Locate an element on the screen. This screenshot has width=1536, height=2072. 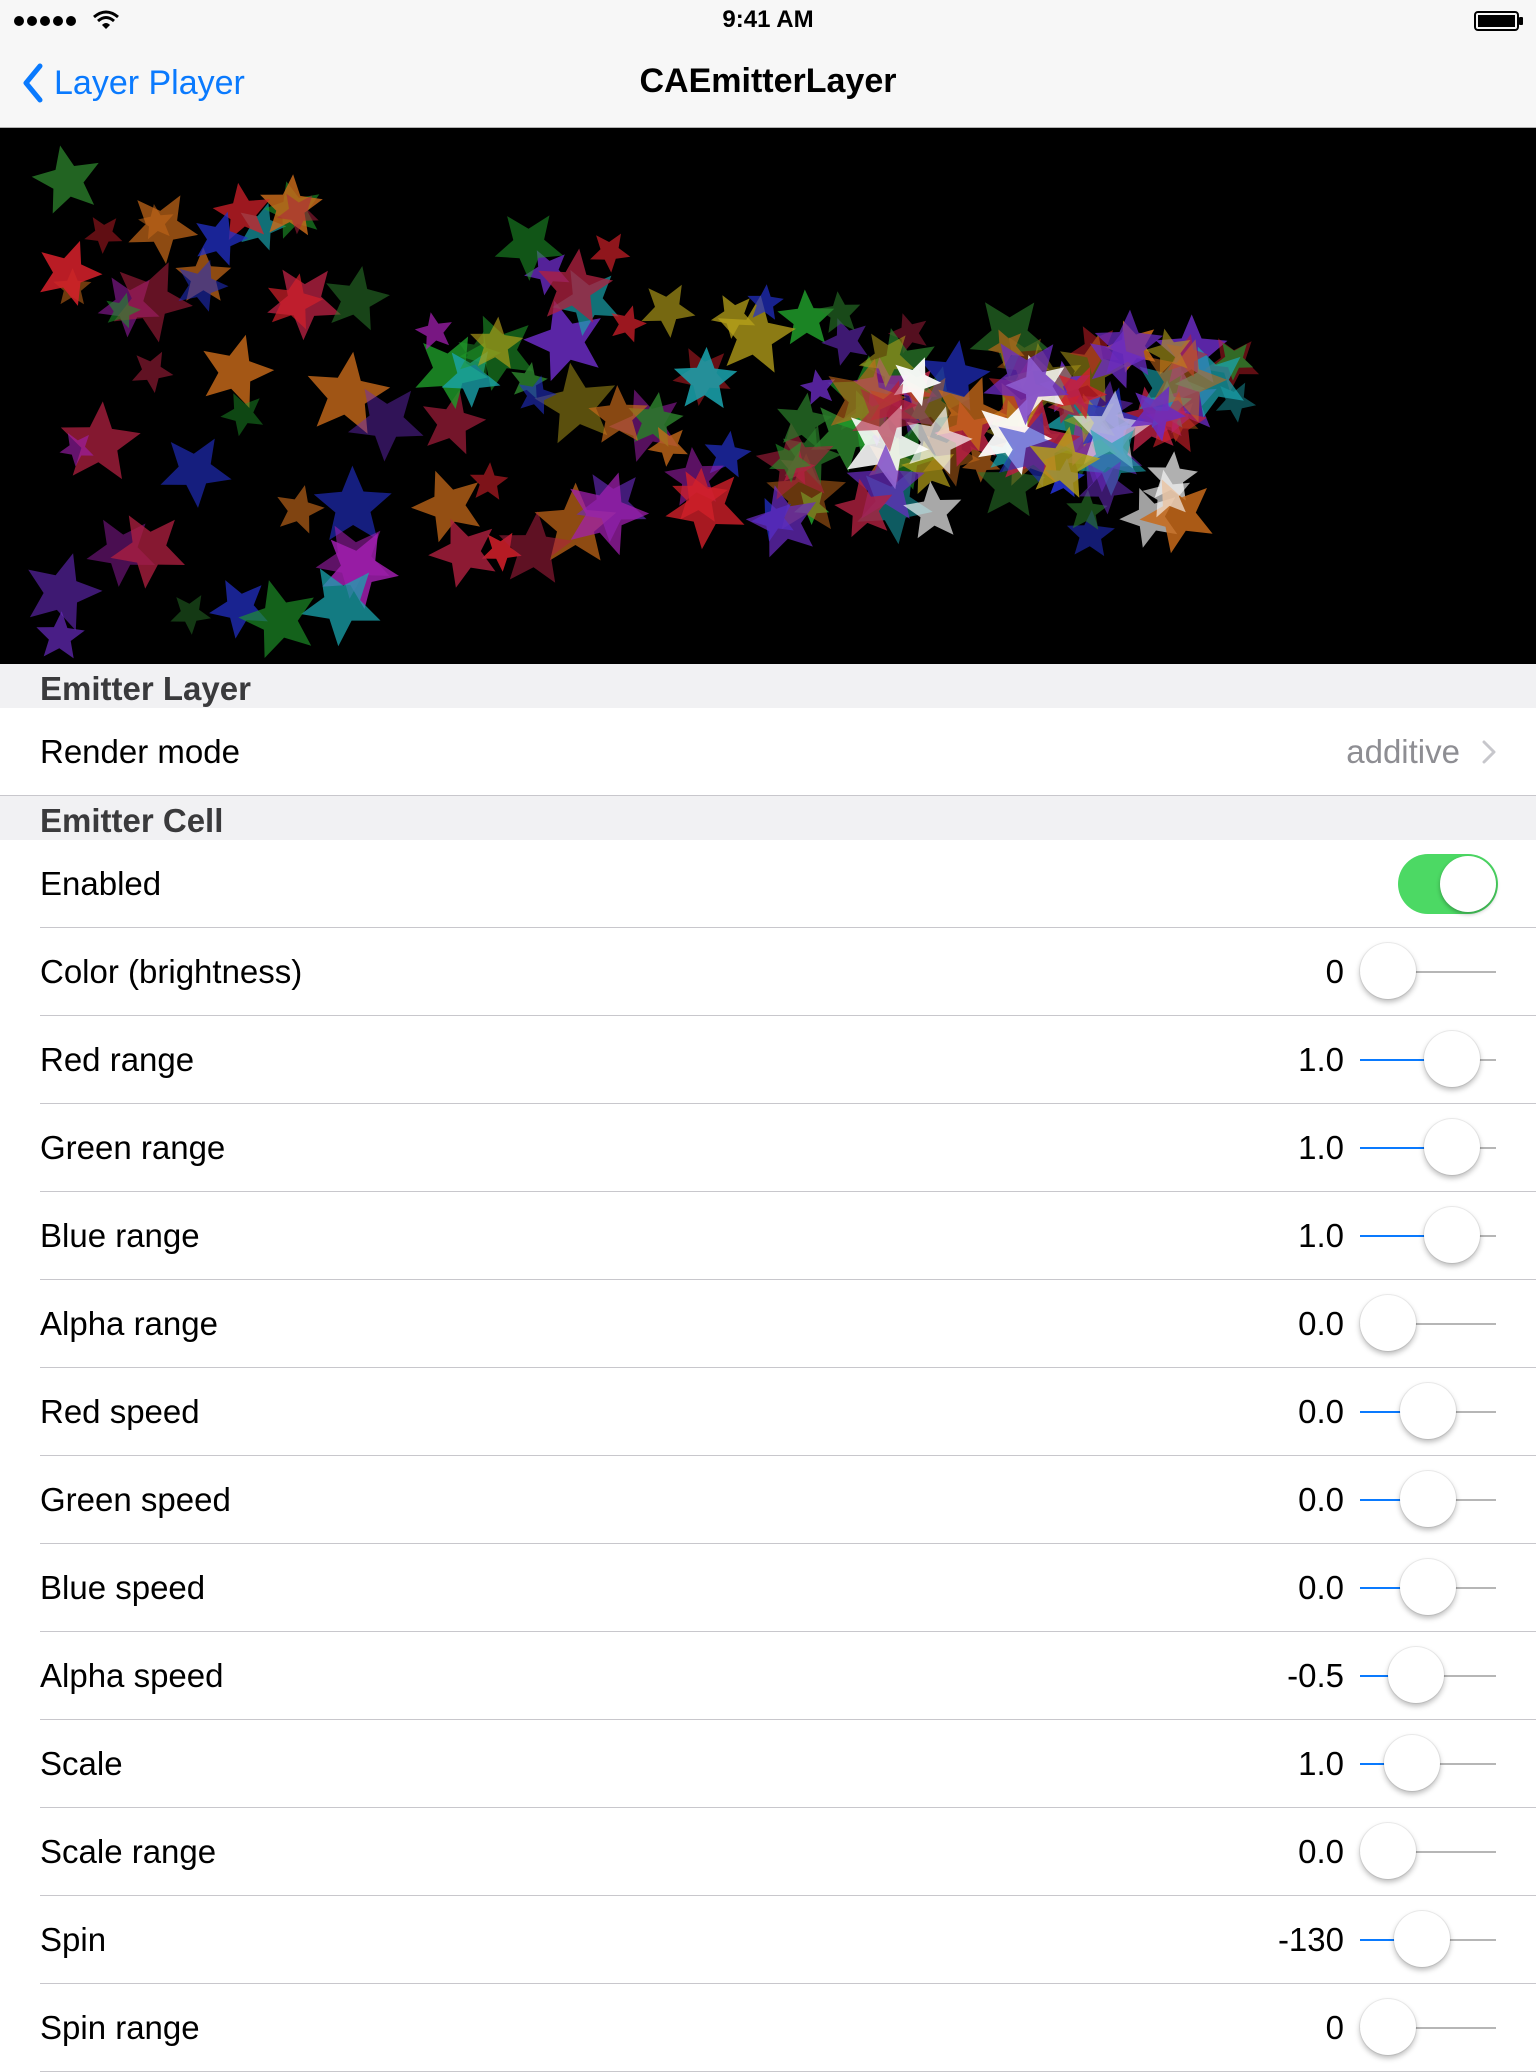
color-brightness-row: Color (brightness) 0 is located at coordinates (768, 972).